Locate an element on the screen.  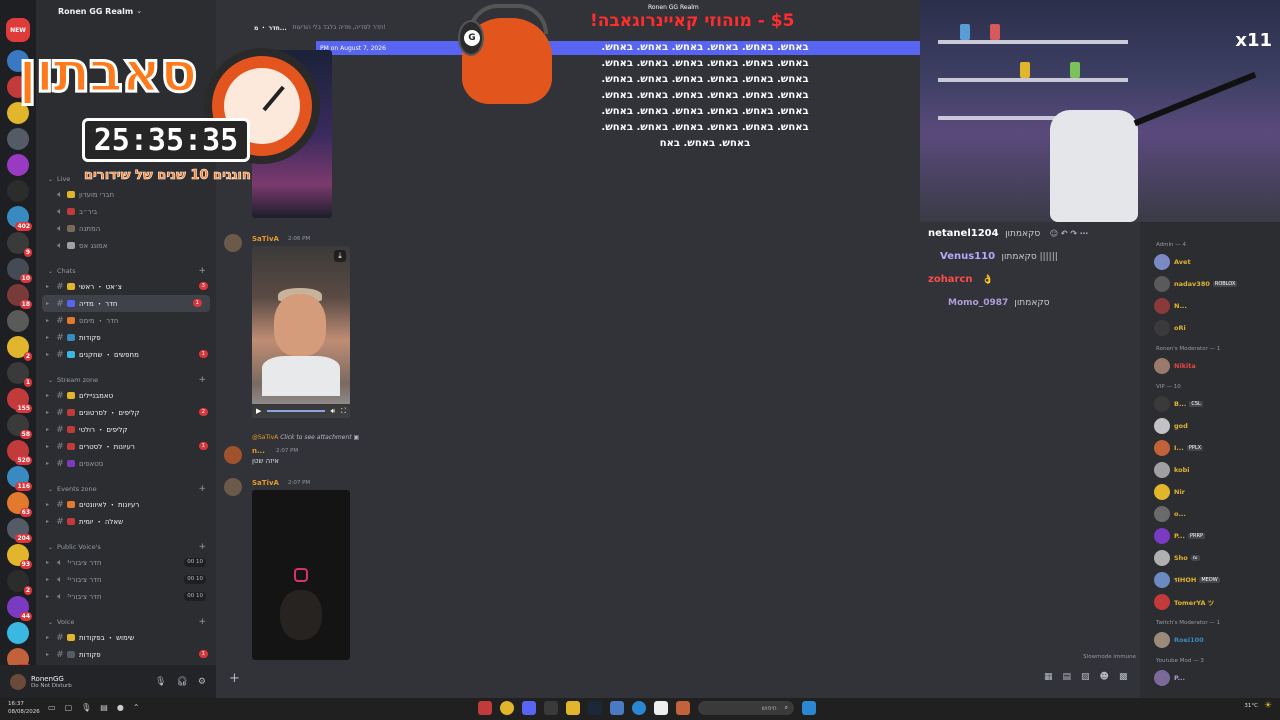
member-item: P... PRRP is located at coordinates (1179, 536).